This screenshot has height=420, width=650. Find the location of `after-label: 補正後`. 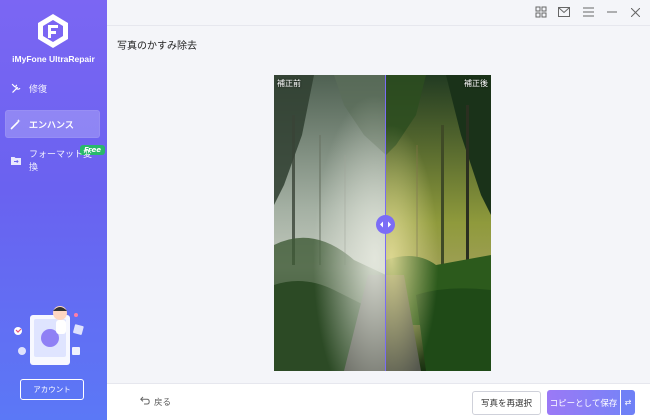

after-label: 補正後 is located at coordinates (476, 83).